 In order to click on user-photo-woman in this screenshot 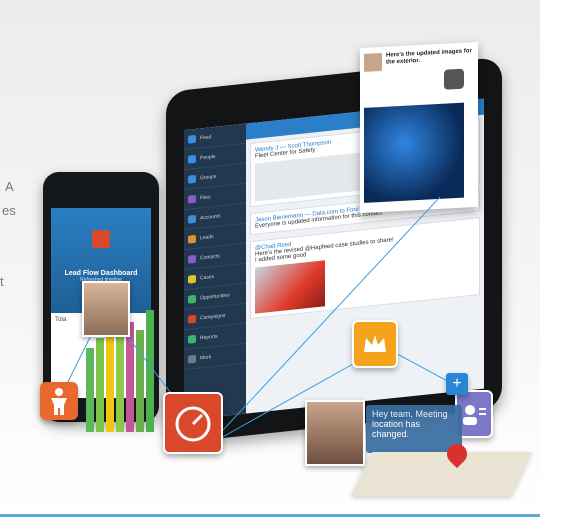, I will do `click(335, 433)`.